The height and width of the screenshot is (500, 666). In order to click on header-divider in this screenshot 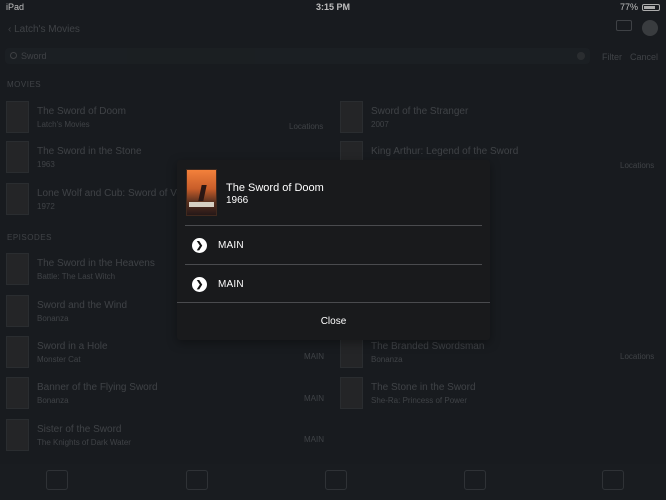, I will do `click(333, 225)`.